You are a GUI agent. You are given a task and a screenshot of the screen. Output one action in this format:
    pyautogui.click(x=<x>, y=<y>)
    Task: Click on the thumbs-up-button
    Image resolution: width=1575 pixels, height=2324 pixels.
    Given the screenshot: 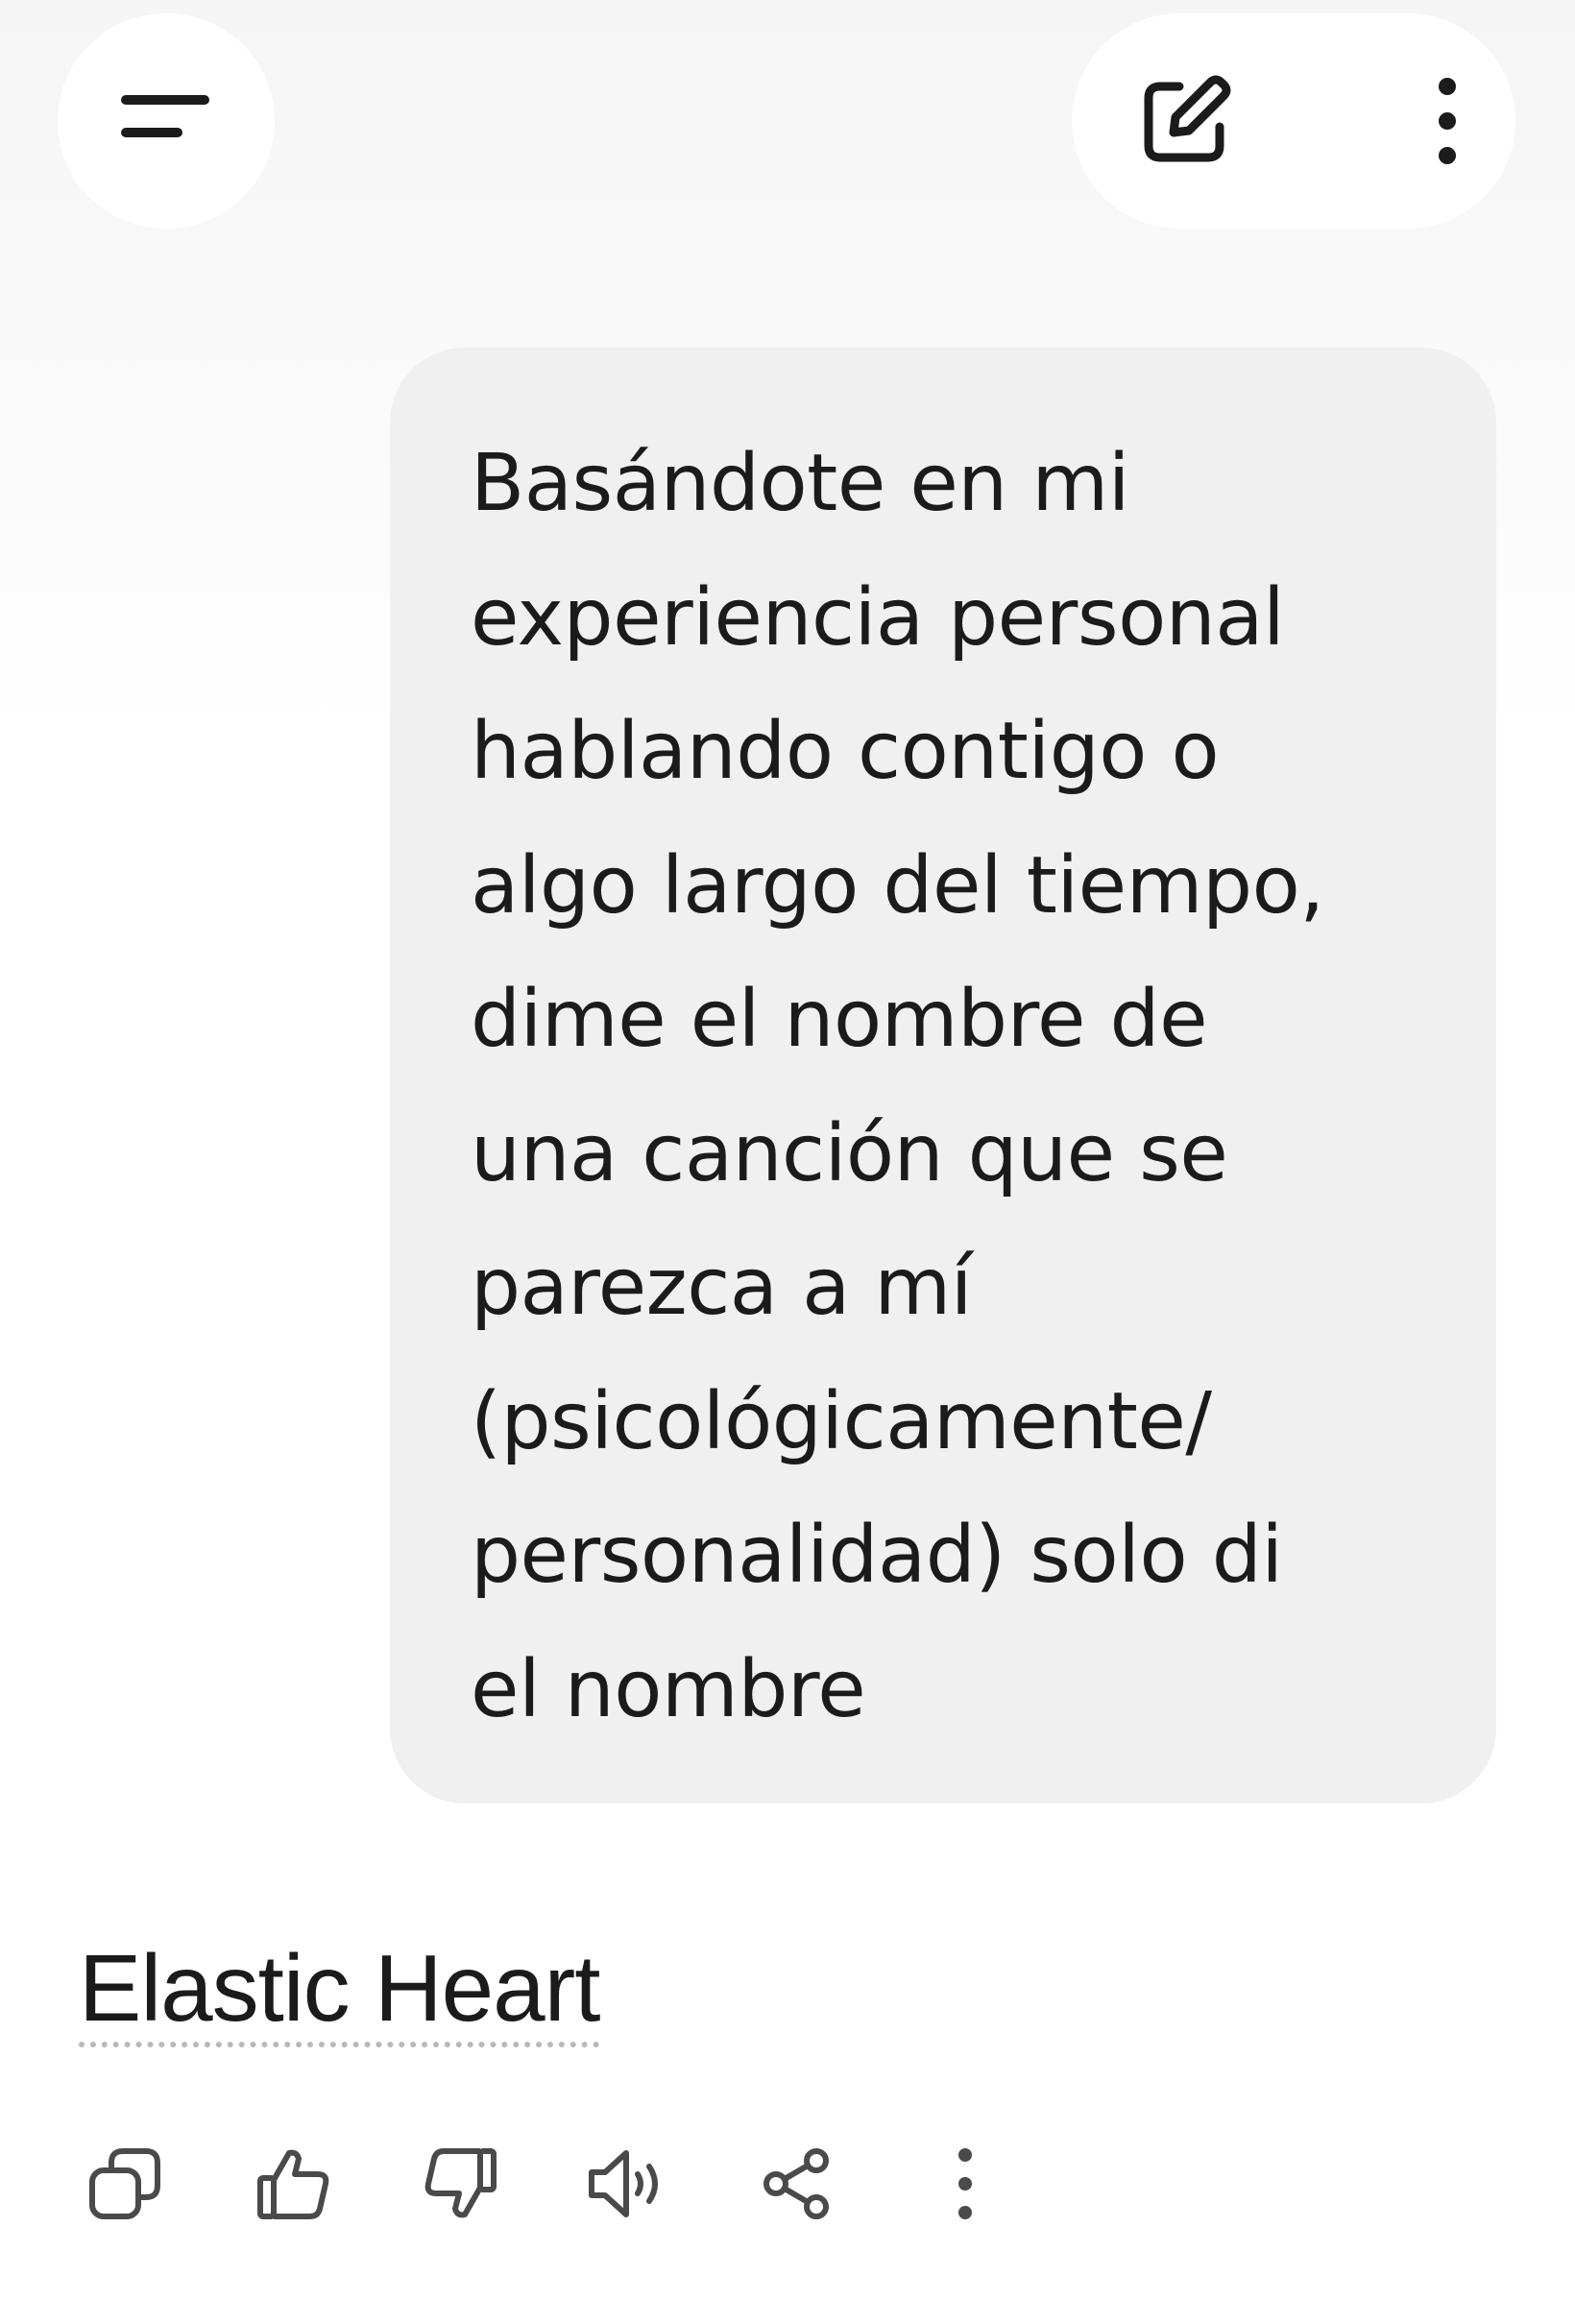 What is the action you would take?
    pyautogui.click(x=293, y=2183)
    